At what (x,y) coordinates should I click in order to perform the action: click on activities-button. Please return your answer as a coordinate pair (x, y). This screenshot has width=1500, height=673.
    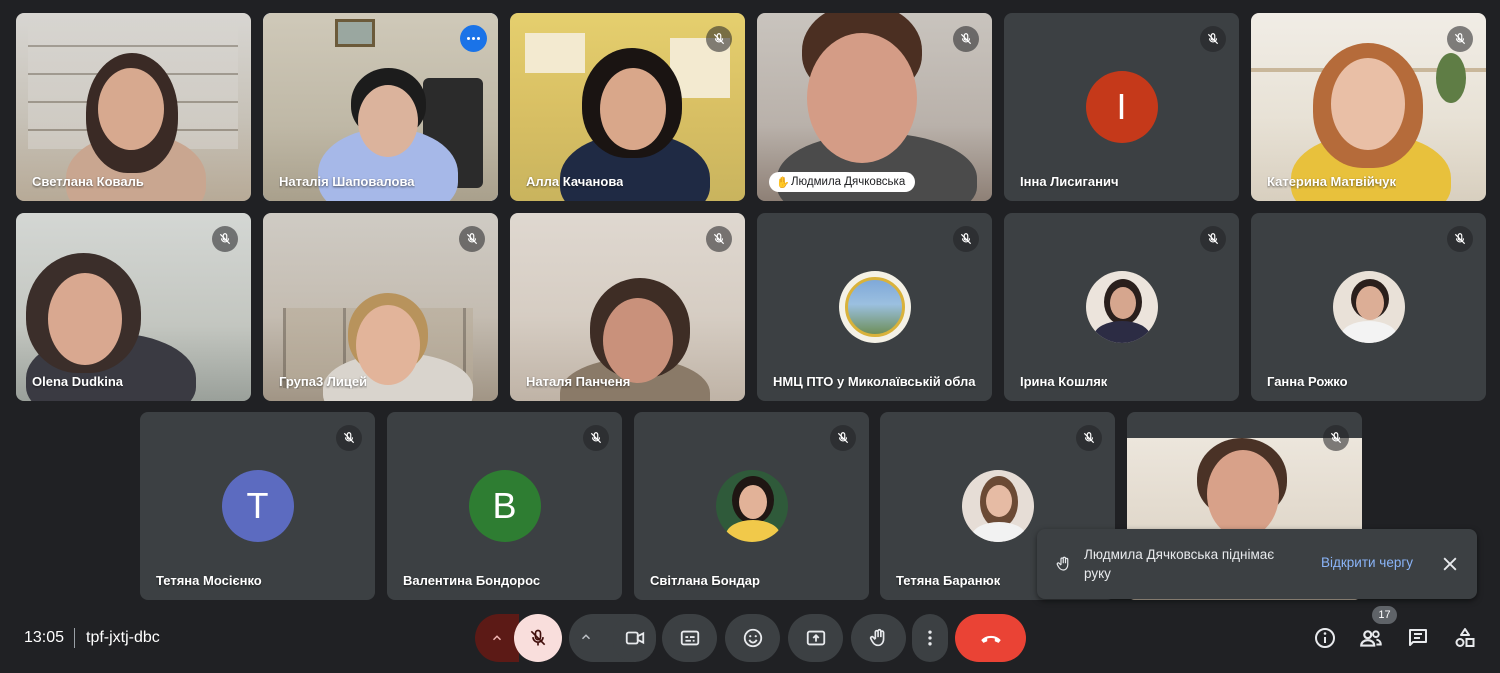
    Looking at the image, I should click on (1465, 638).